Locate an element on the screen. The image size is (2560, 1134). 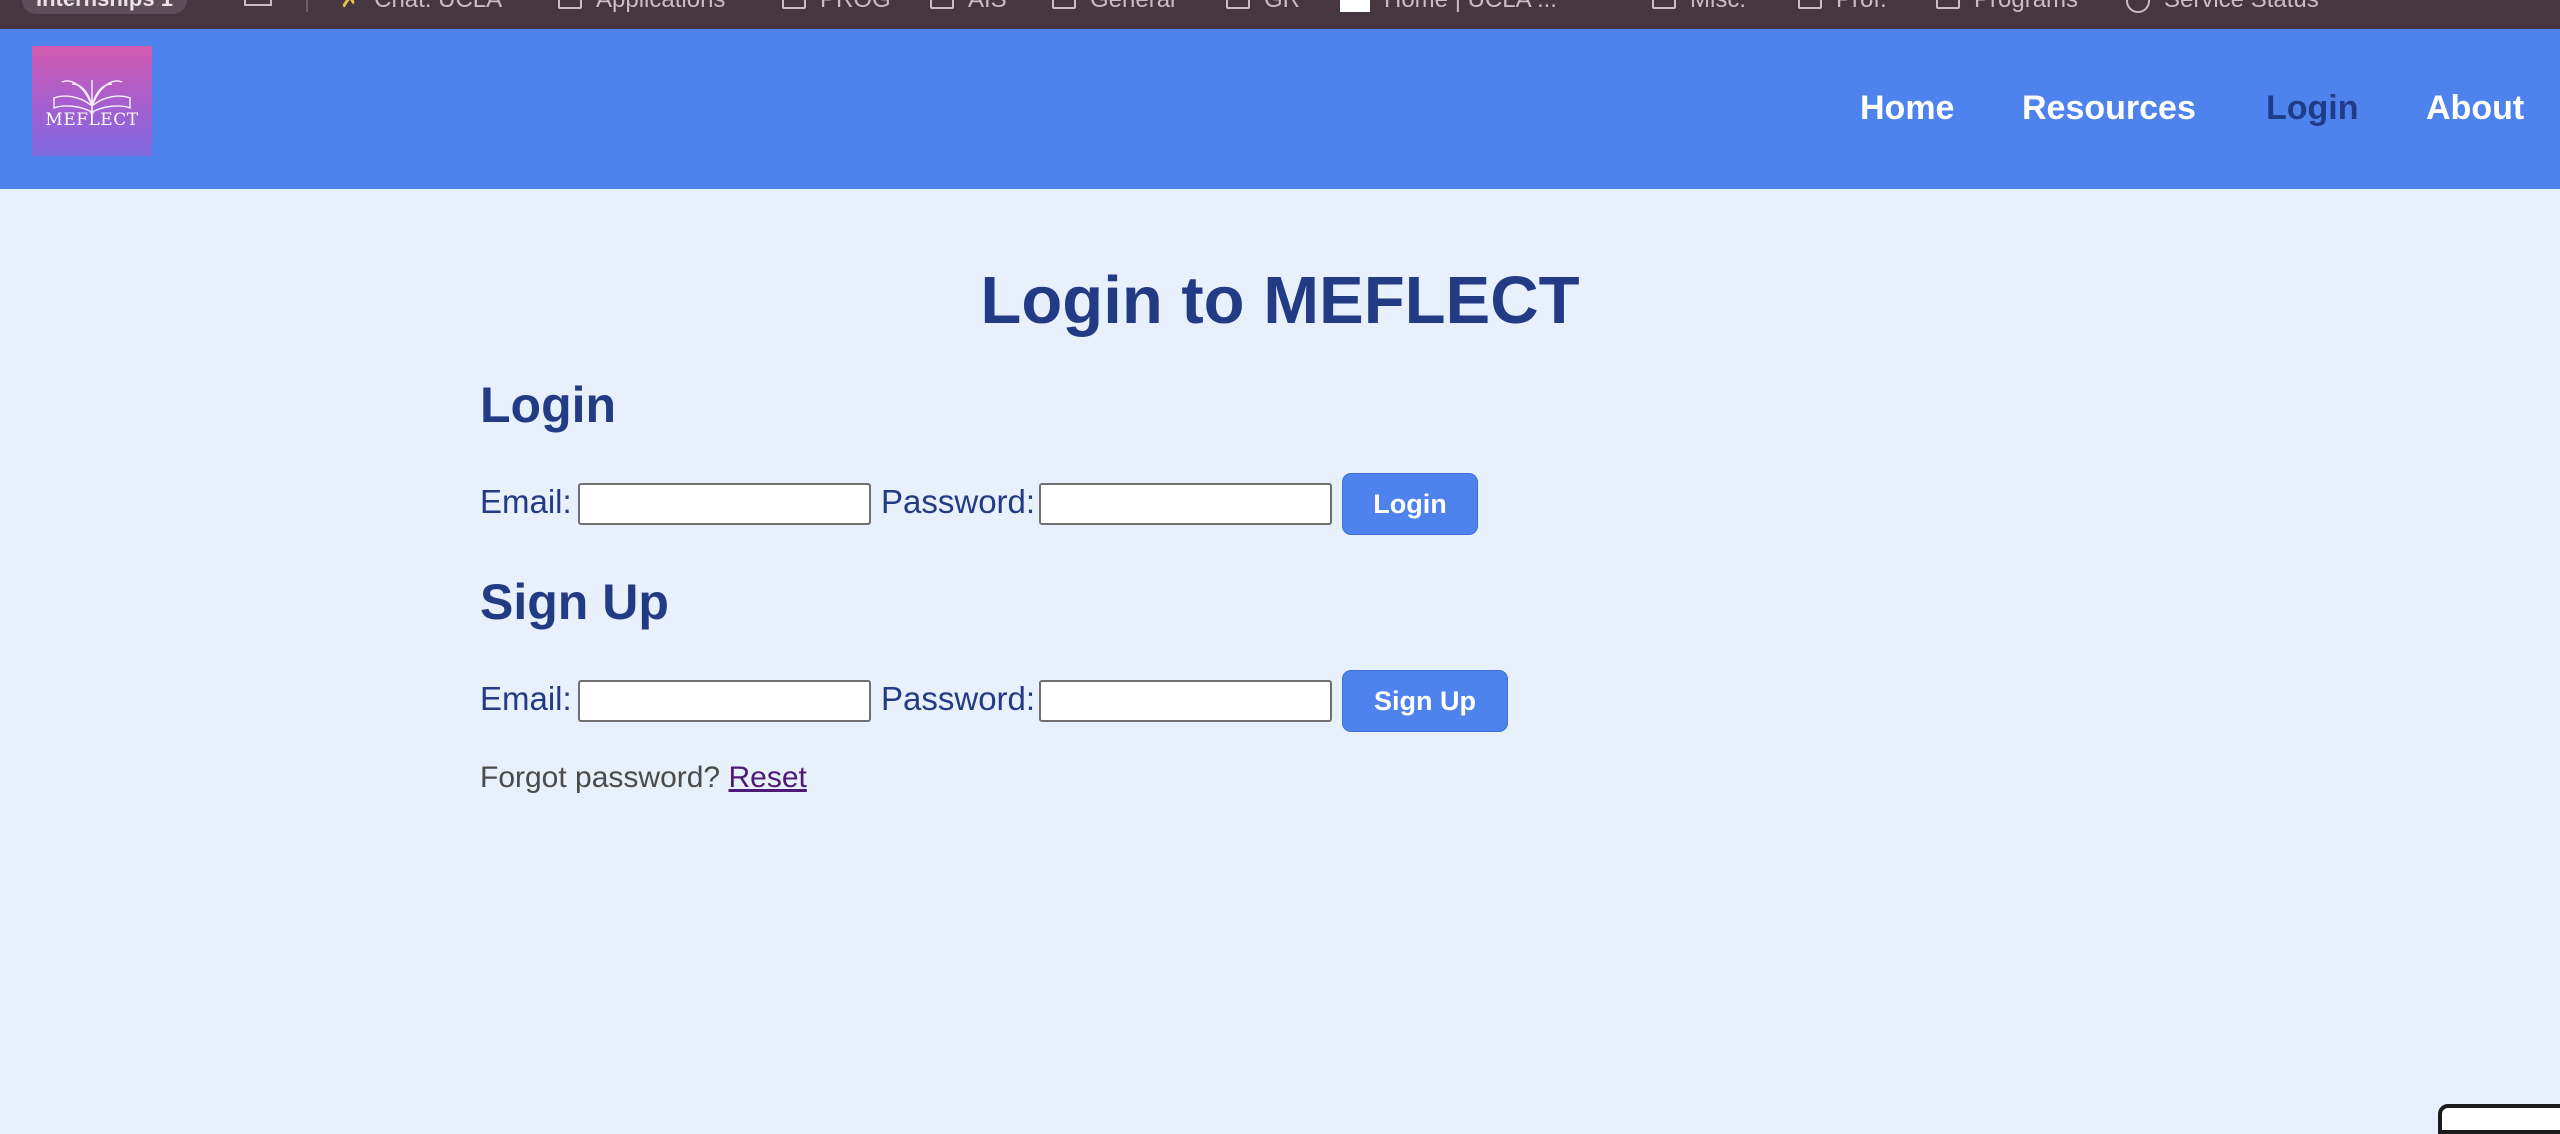
site-logo: MEFLECT is located at coordinates (92, 101).